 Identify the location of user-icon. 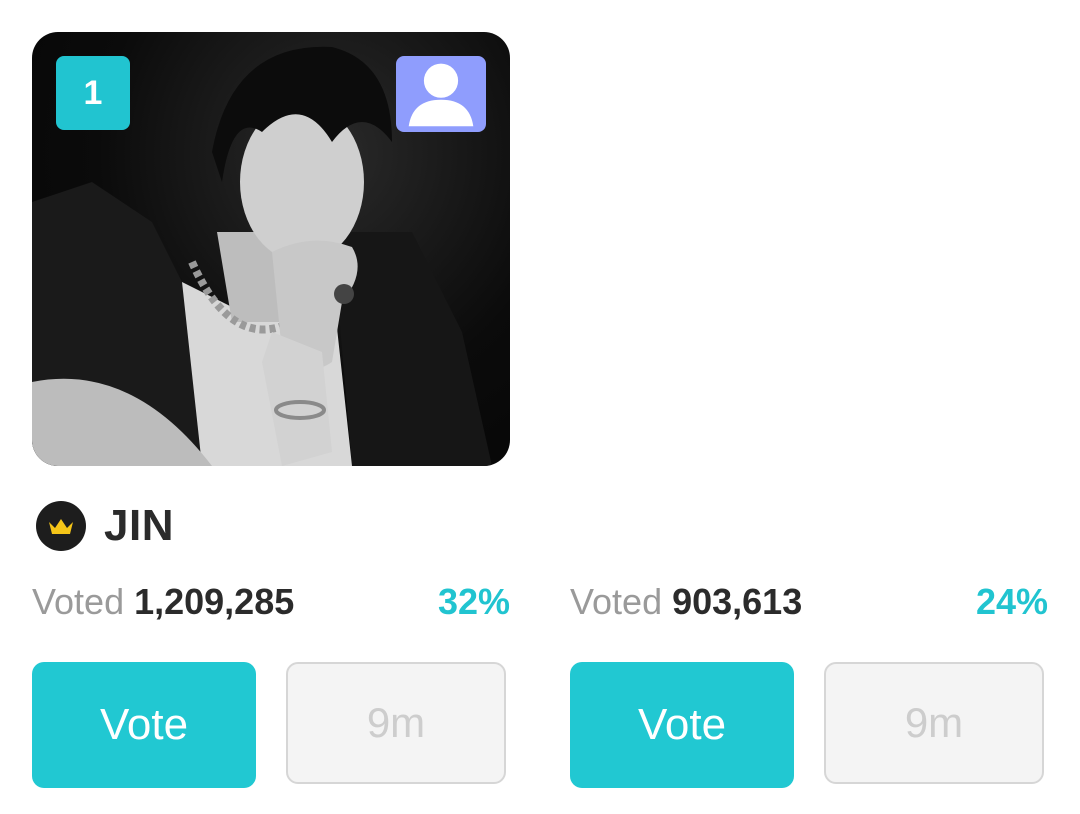
(441, 95).